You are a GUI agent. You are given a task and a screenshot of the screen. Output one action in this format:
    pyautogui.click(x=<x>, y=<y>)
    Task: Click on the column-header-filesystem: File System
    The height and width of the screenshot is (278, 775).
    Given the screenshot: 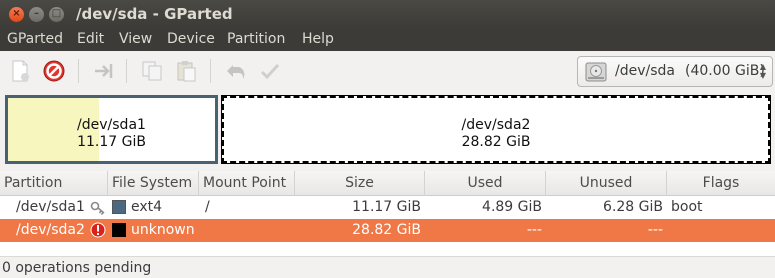 What is the action you would take?
    pyautogui.click(x=153, y=183)
    